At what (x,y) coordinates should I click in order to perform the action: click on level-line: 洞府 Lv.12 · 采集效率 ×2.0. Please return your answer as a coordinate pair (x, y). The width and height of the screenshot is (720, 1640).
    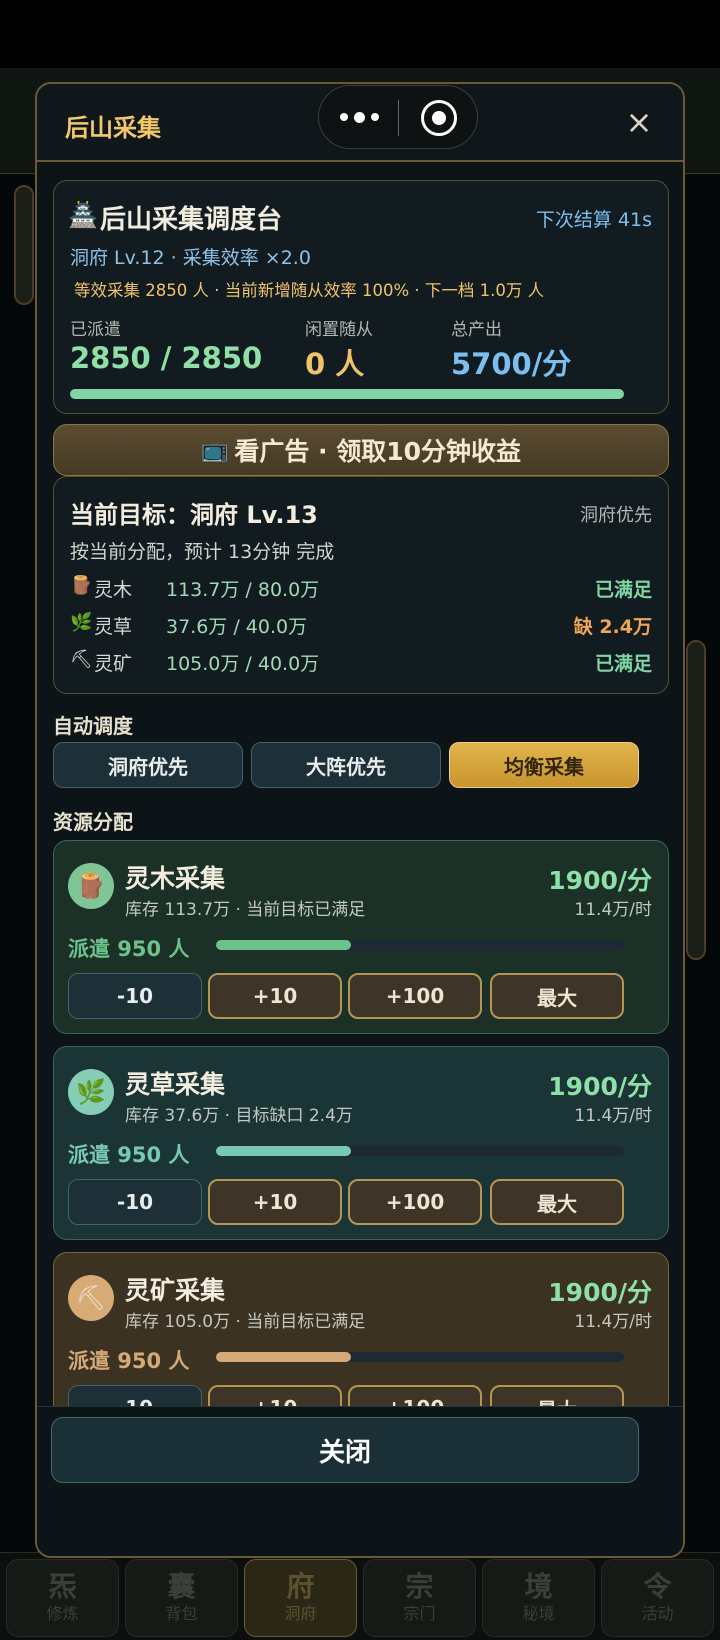
    Looking at the image, I should click on (190, 258).